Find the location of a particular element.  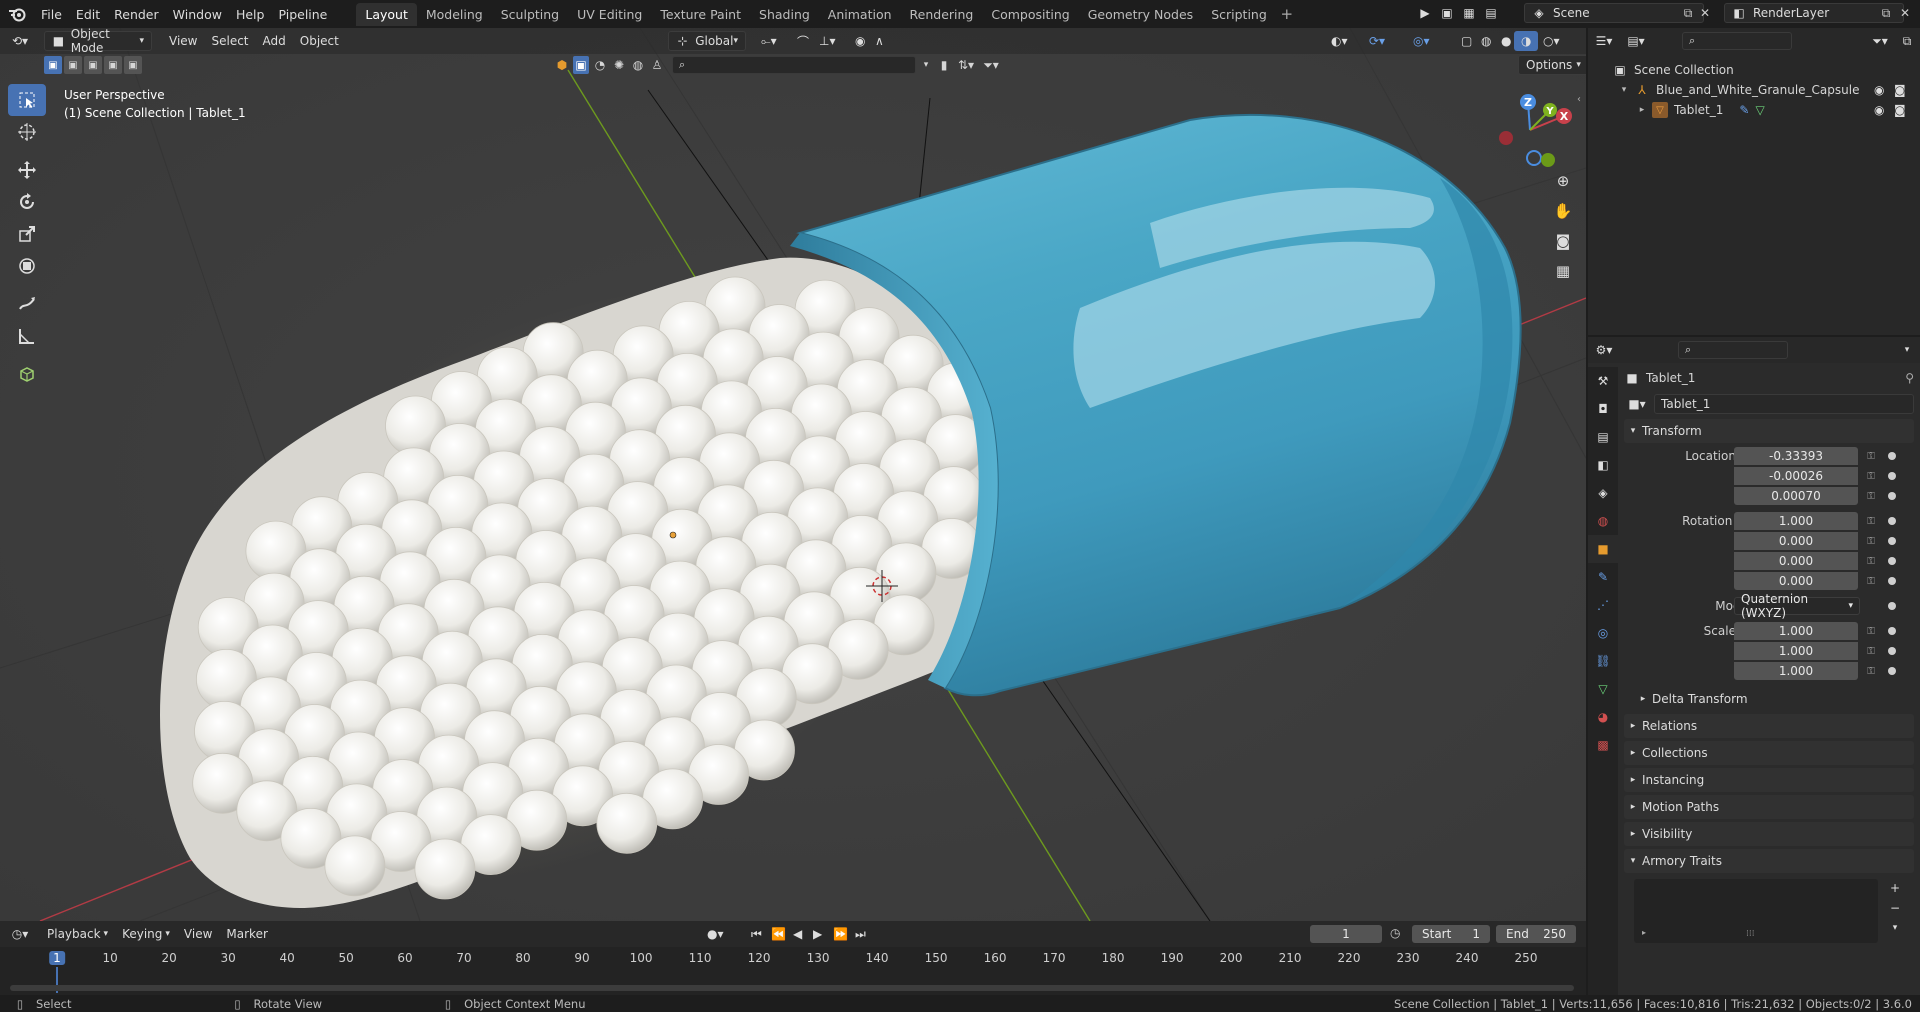

tab-layout: Layout is located at coordinates (386, 14).